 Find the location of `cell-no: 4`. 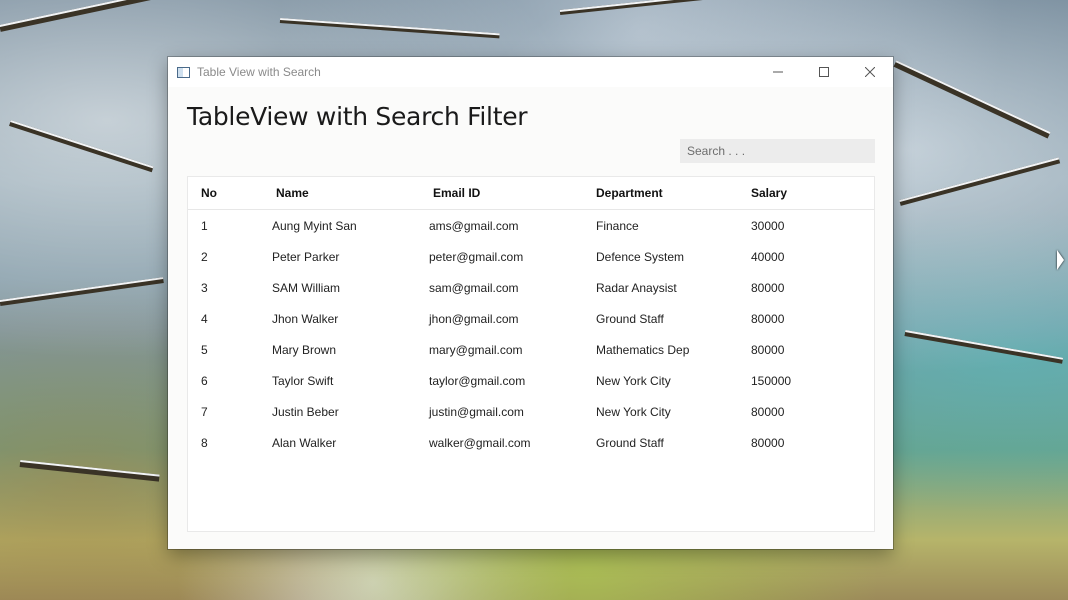

cell-no: 4 is located at coordinates (204, 318).